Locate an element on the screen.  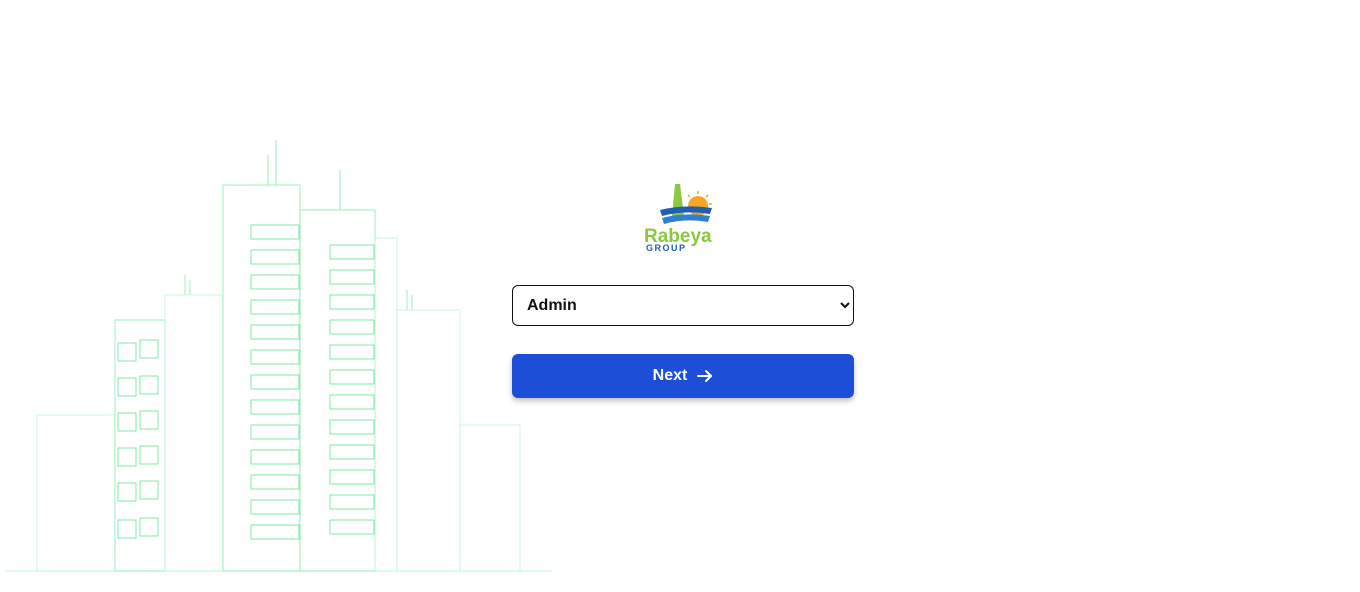
arrow-right-icon is located at coordinates (705, 376).